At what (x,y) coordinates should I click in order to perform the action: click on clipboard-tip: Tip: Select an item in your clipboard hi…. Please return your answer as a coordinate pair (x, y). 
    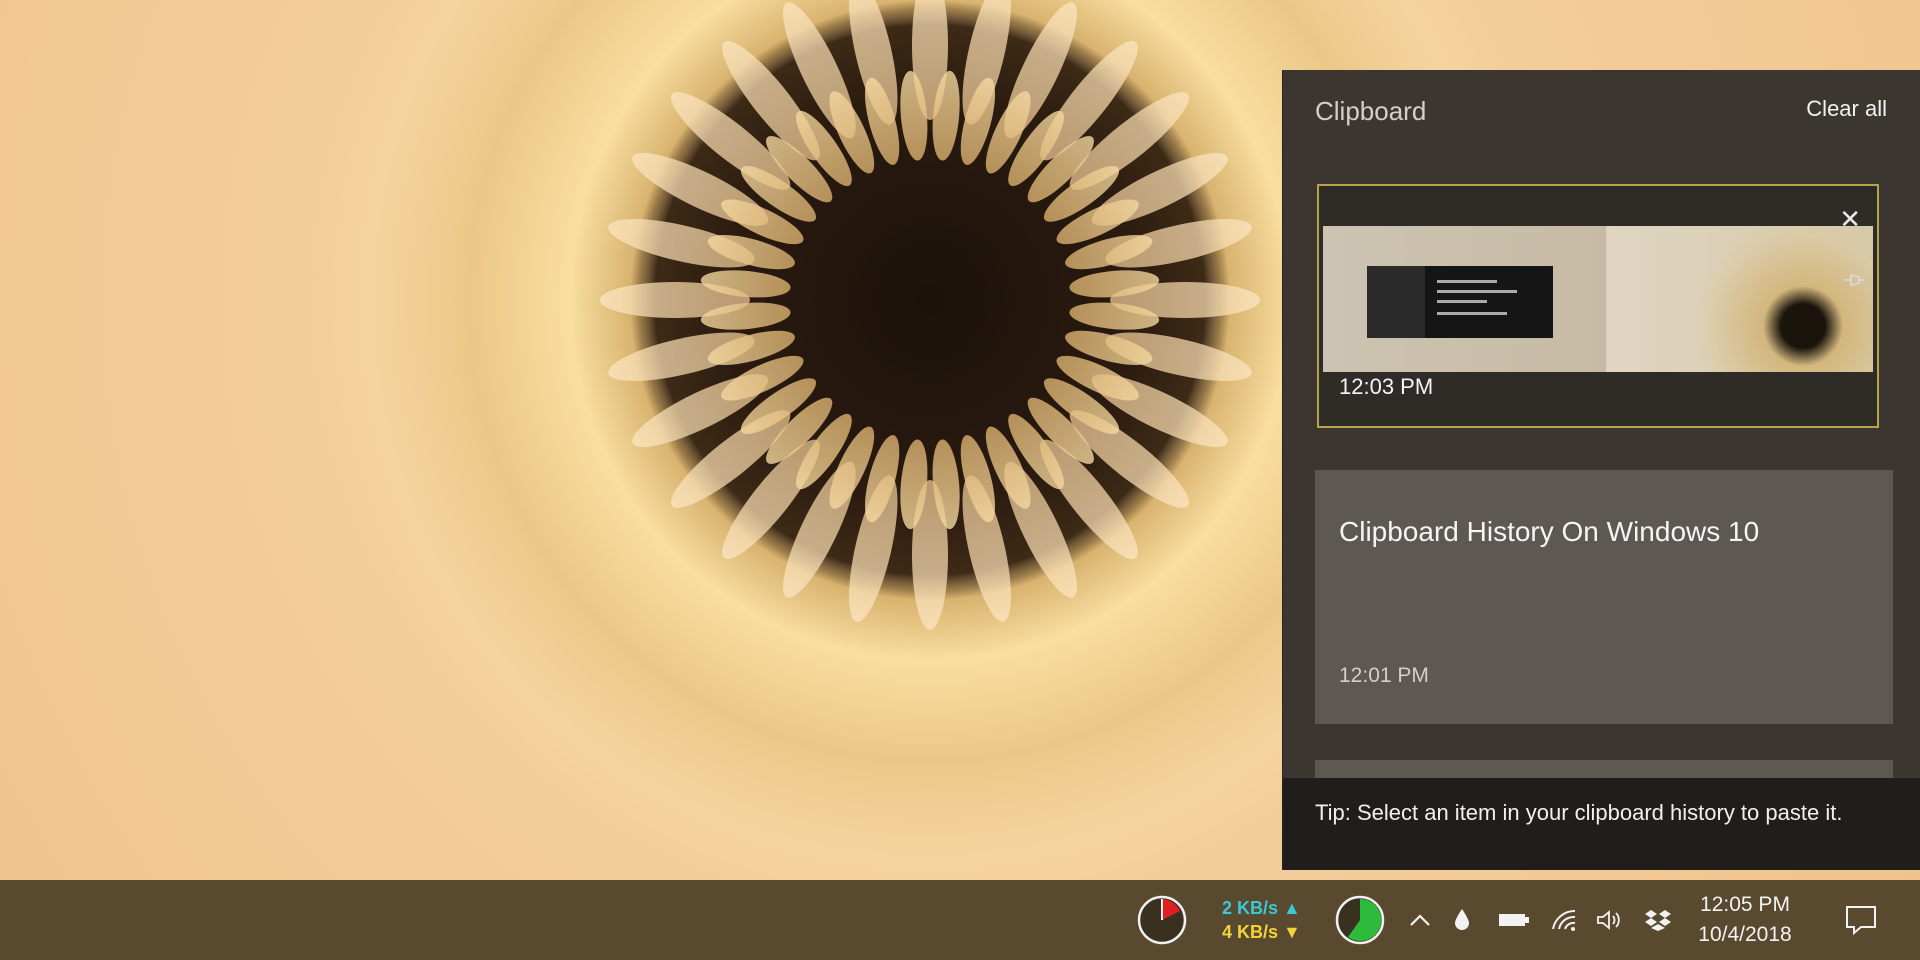
    Looking at the image, I should click on (1601, 824).